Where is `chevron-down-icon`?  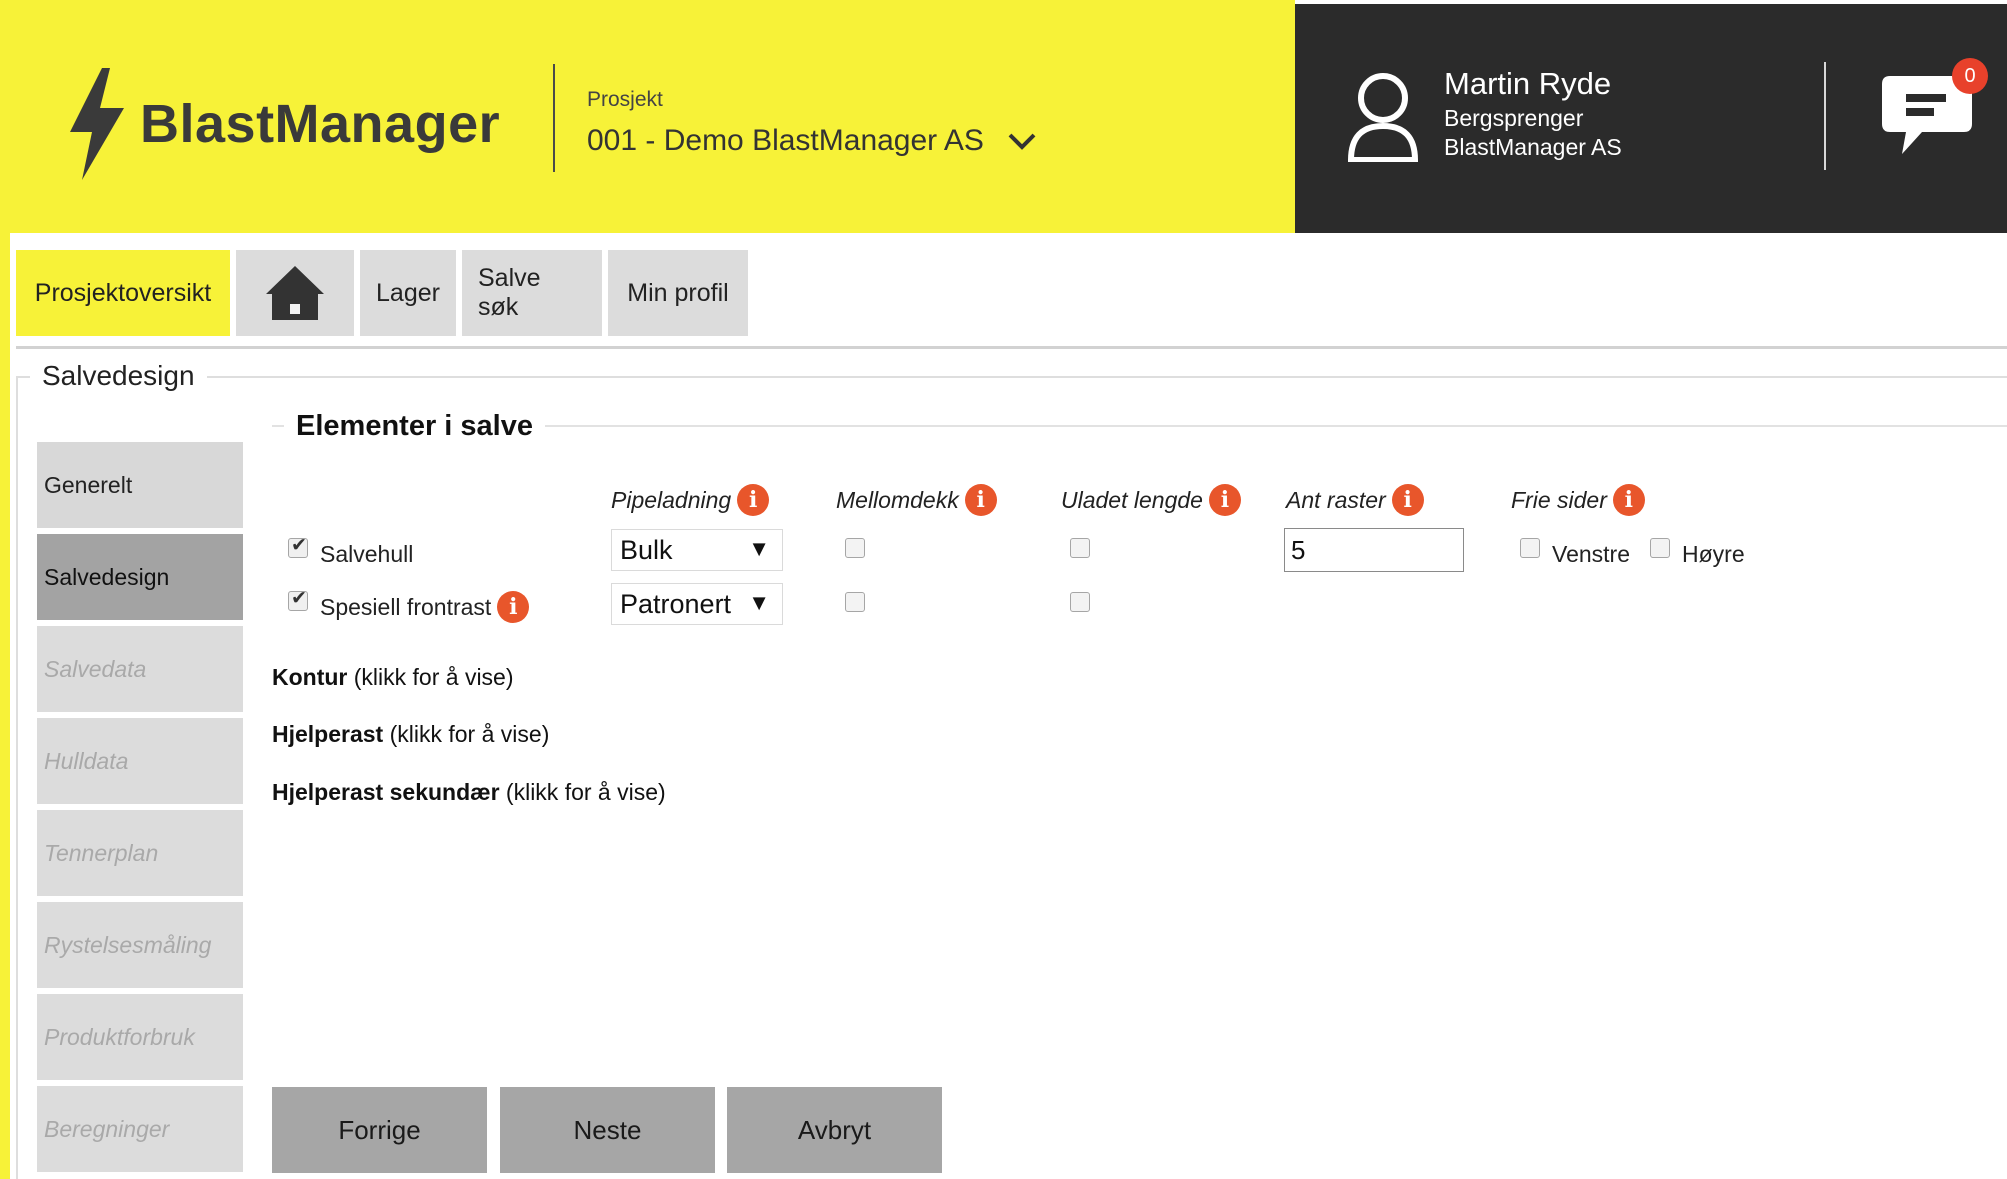 chevron-down-icon is located at coordinates (1022, 141).